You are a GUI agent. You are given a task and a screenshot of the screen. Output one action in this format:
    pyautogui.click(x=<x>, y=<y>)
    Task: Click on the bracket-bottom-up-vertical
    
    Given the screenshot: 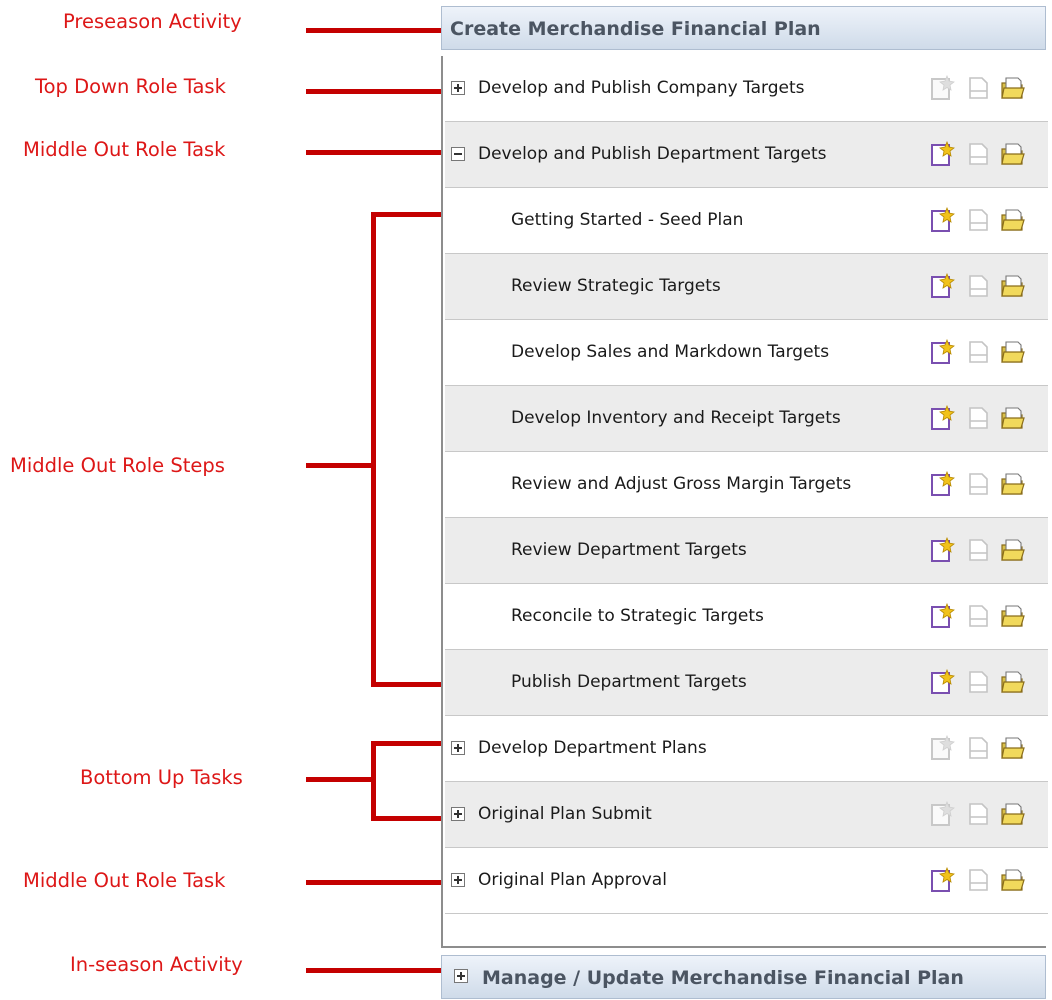 What is the action you would take?
    pyautogui.click(x=373, y=781)
    